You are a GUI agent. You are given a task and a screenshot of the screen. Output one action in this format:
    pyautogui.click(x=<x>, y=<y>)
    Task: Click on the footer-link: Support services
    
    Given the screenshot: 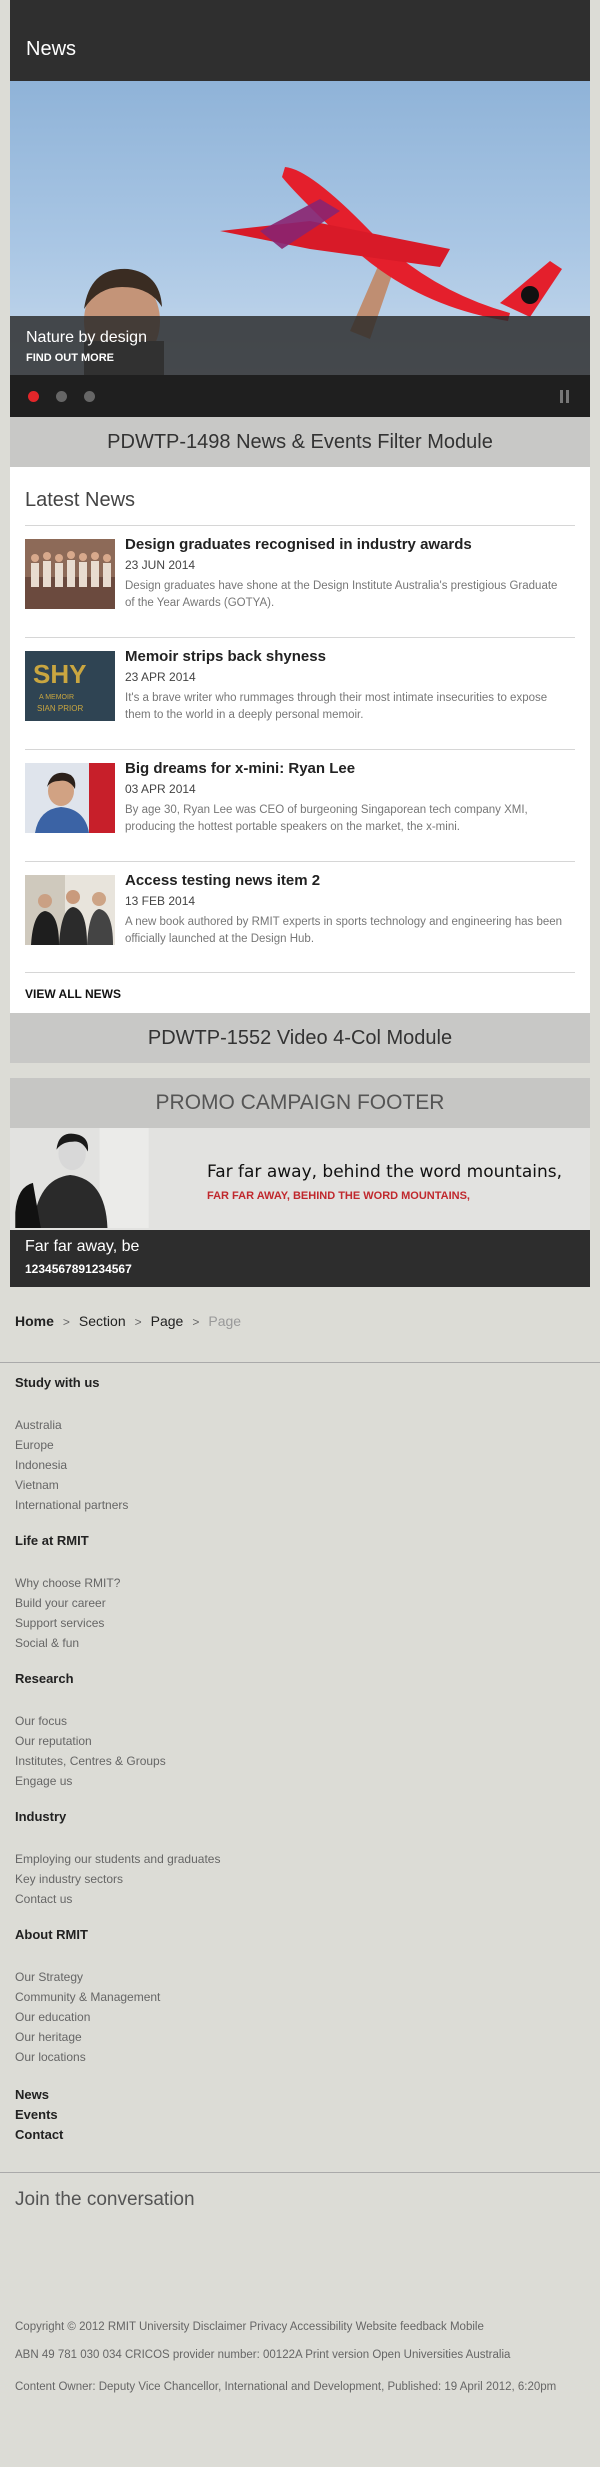 What is the action you would take?
    pyautogui.click(x=300, y=1623)
    